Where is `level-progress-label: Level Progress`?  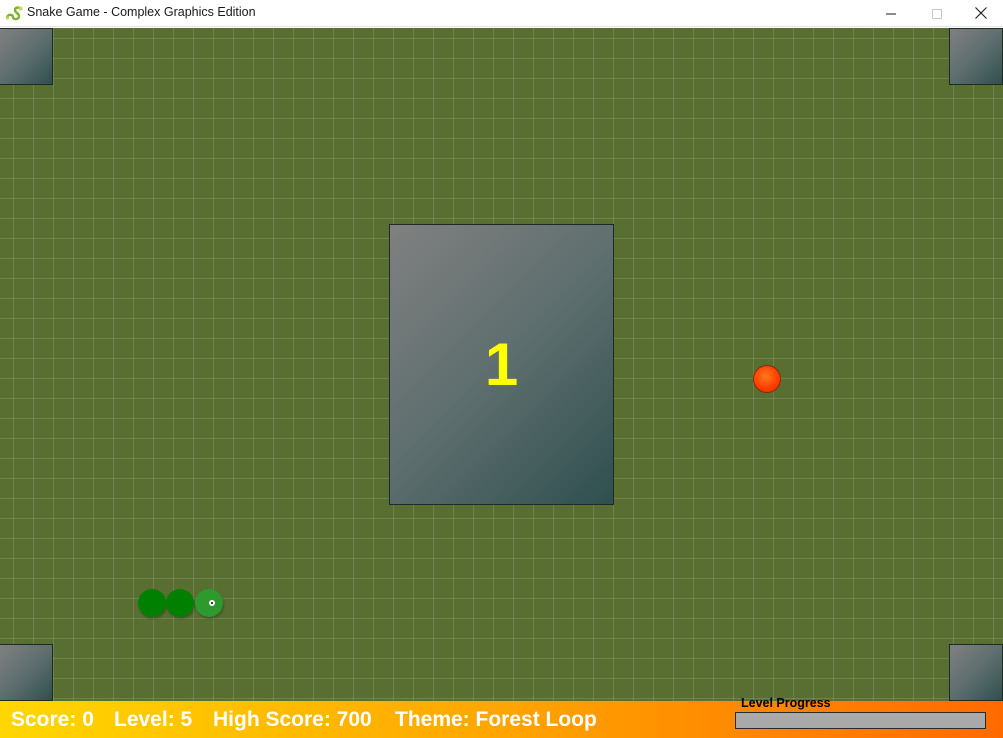
level-progress-label: Level Progress is located at coordinates (786, 703).